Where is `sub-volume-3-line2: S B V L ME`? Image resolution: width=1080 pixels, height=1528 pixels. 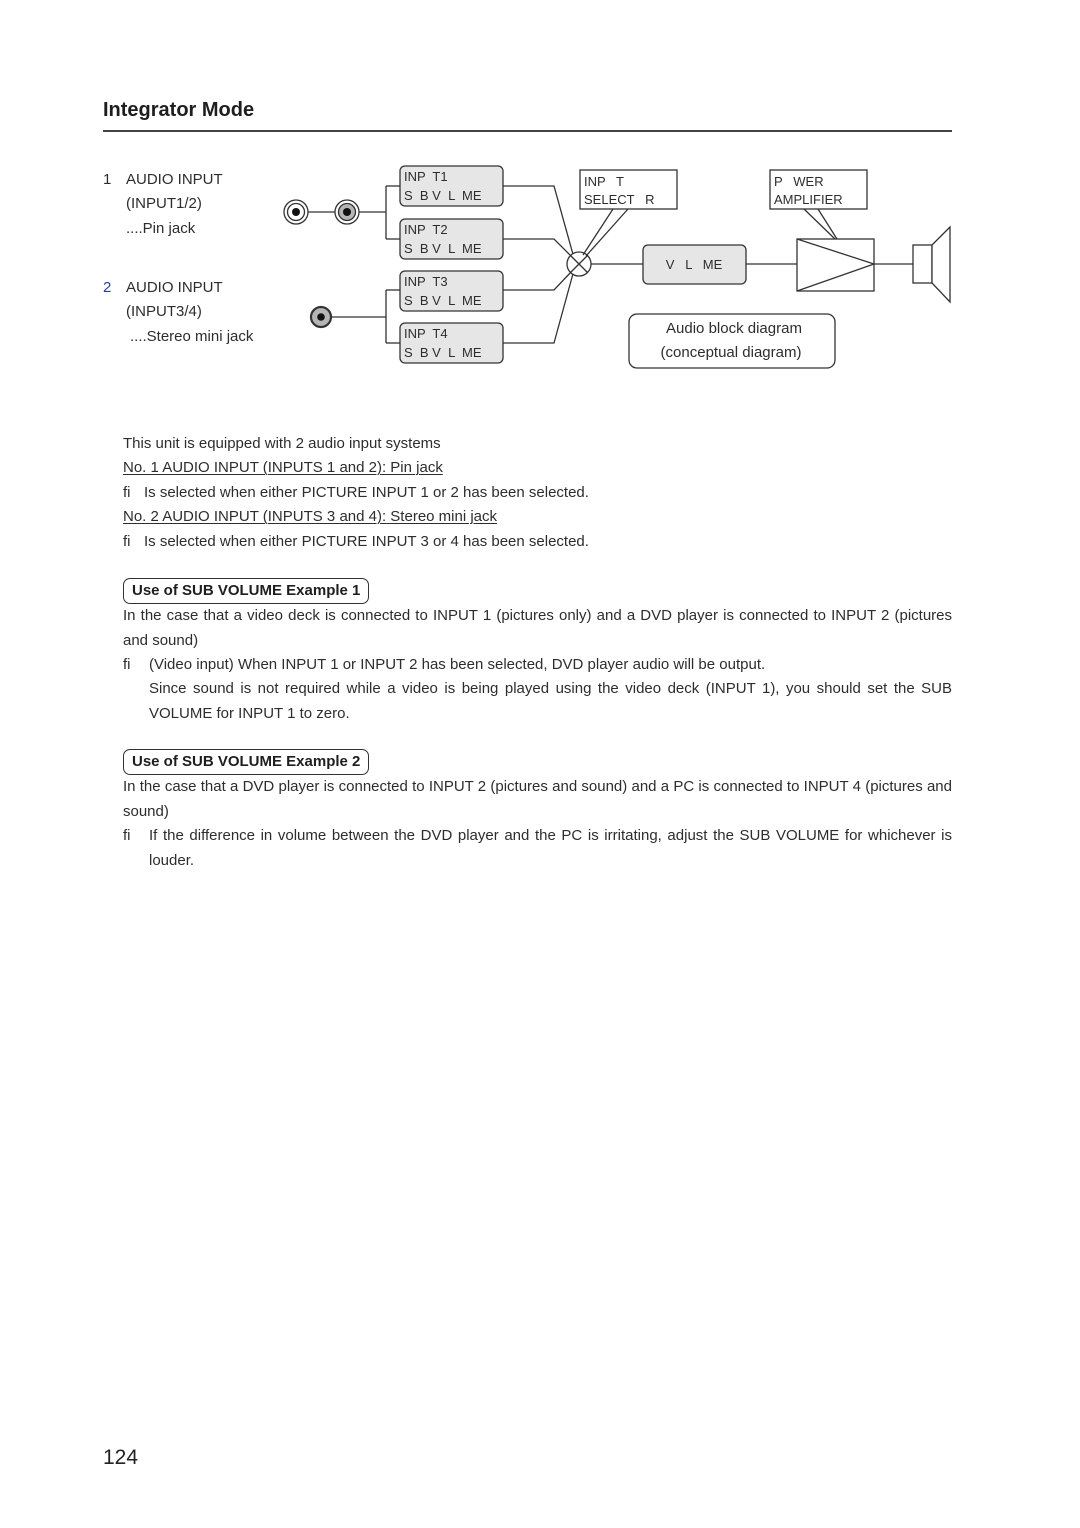
sub-volume-3-line2: S B V L ME is located at coordinates (443, 300).